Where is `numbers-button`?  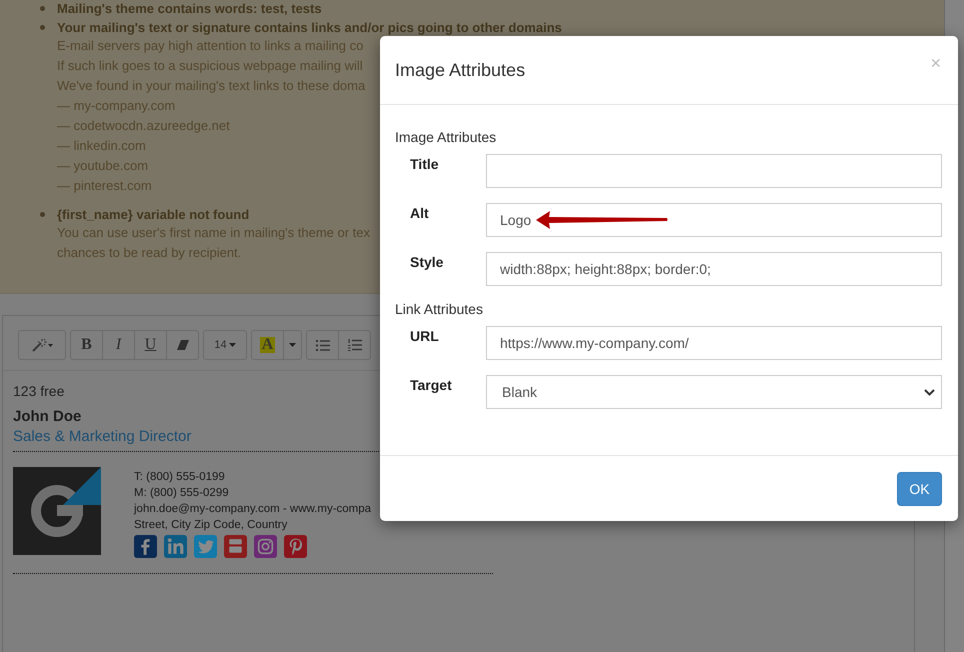
numbers-button is located at coordinates (354, 345).